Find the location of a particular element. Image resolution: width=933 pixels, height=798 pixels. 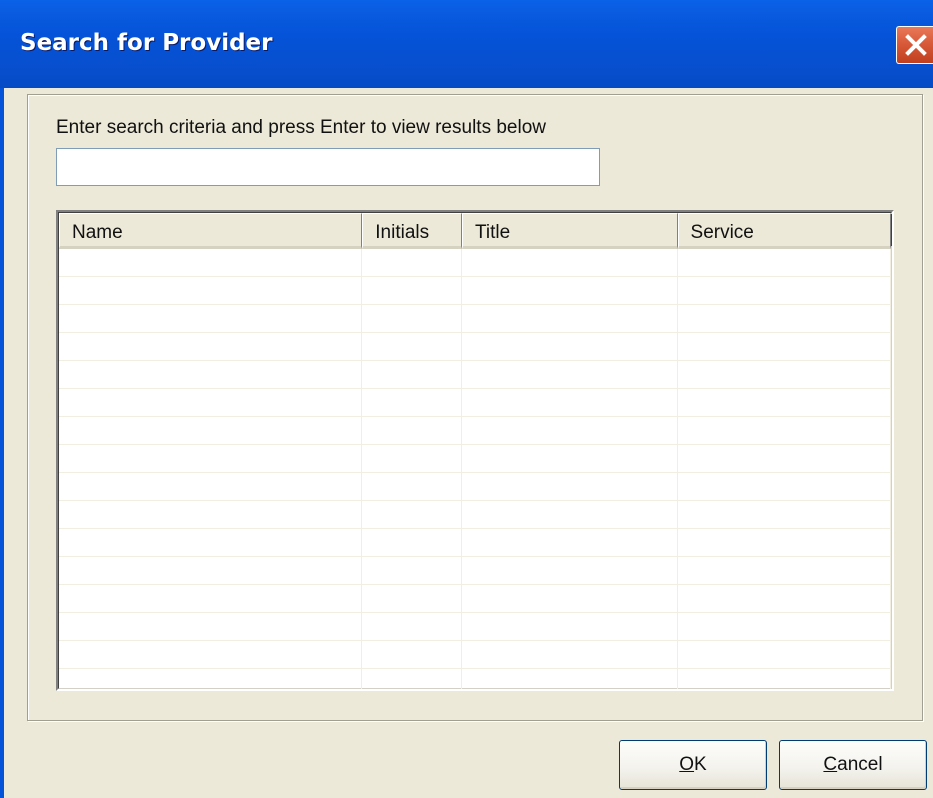

title-bar: Search for Provider is located at coordinates (466, 44).